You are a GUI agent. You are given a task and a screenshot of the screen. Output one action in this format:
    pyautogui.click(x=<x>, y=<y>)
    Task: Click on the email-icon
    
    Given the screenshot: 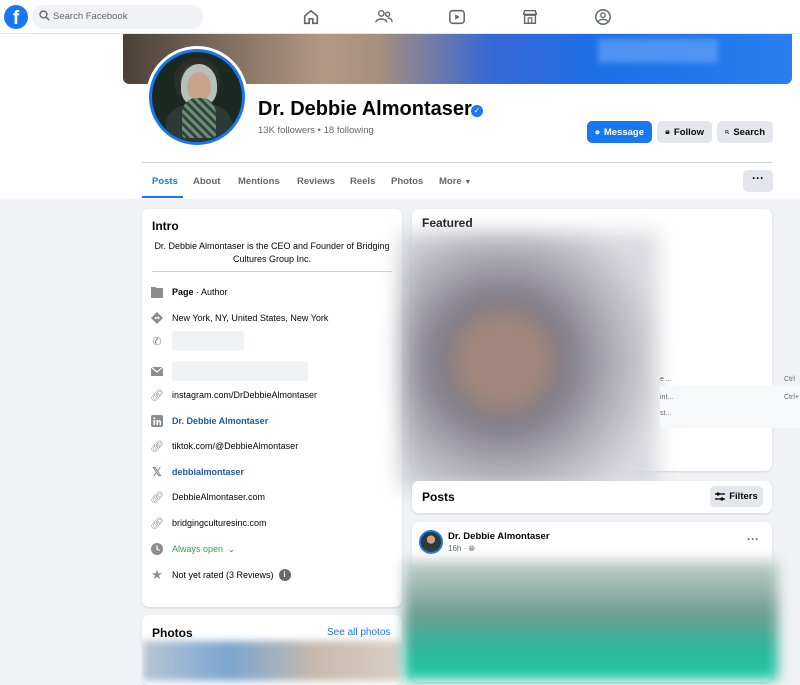 What is the action you would take?
    pyautogui.click(x=157, y=371)
    